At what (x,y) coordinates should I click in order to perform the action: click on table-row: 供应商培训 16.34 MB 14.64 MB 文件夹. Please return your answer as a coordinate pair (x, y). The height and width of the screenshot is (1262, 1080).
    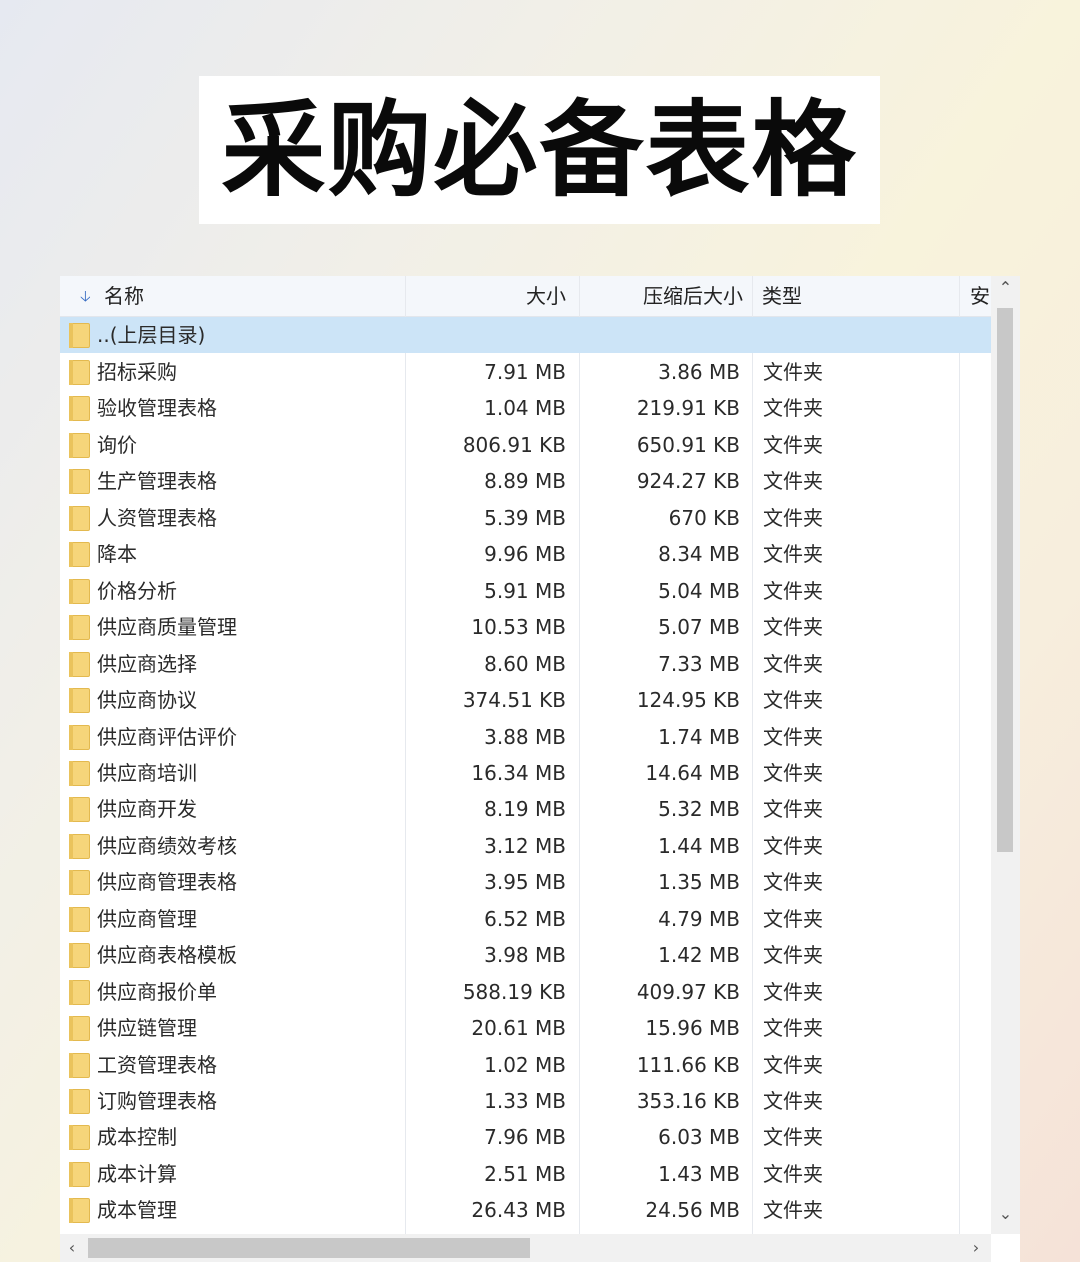
    Looking at the image, I should click on (525, 773).